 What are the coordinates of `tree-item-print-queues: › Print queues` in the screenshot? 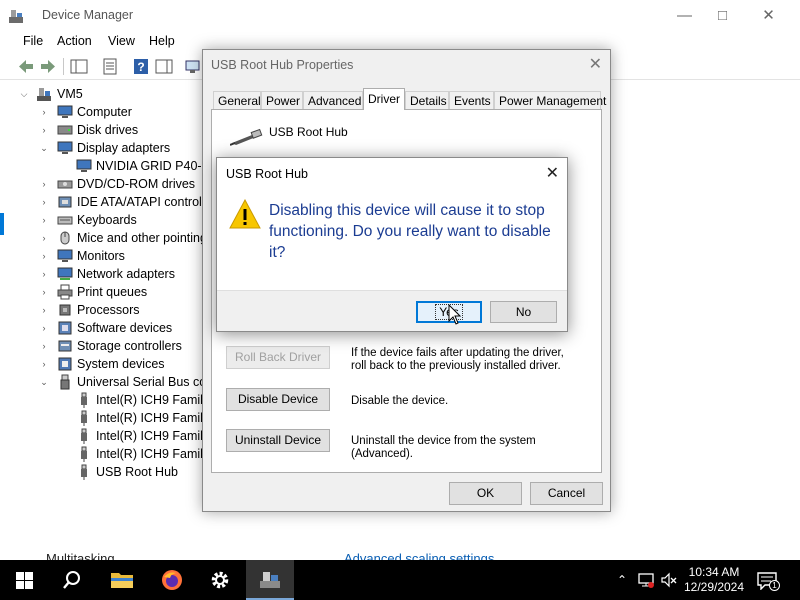 It's located at (102, 292).